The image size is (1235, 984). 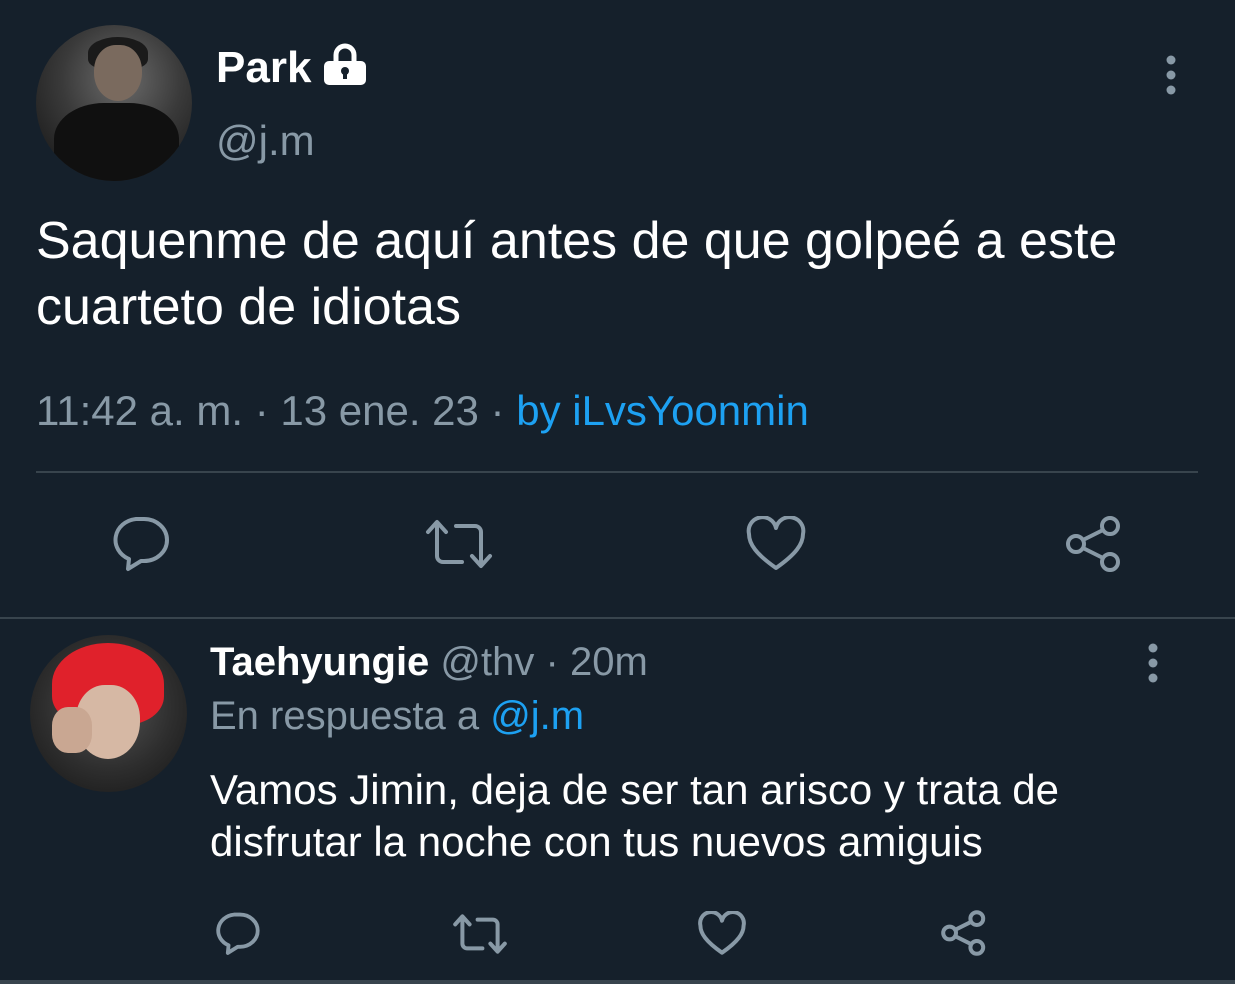 What do you see at coordinates (617, 618) in the screenshot?
I see `tweet-divider` at bounding box center [617, 618].